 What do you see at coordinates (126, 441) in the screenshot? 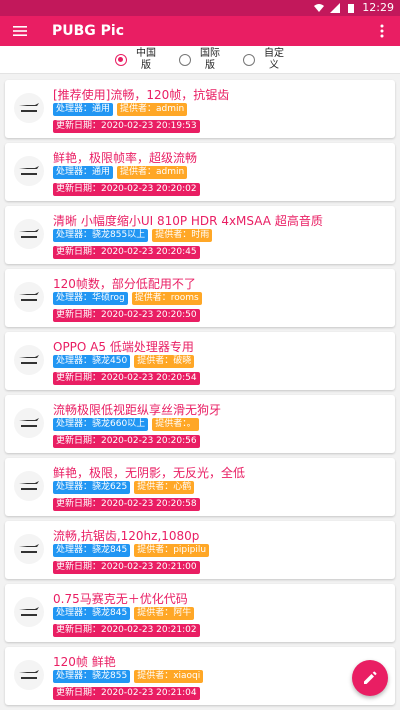
I see `date-tag: 更新日期：2020-02-23 20:20:56` at bounding box center [126, 441].